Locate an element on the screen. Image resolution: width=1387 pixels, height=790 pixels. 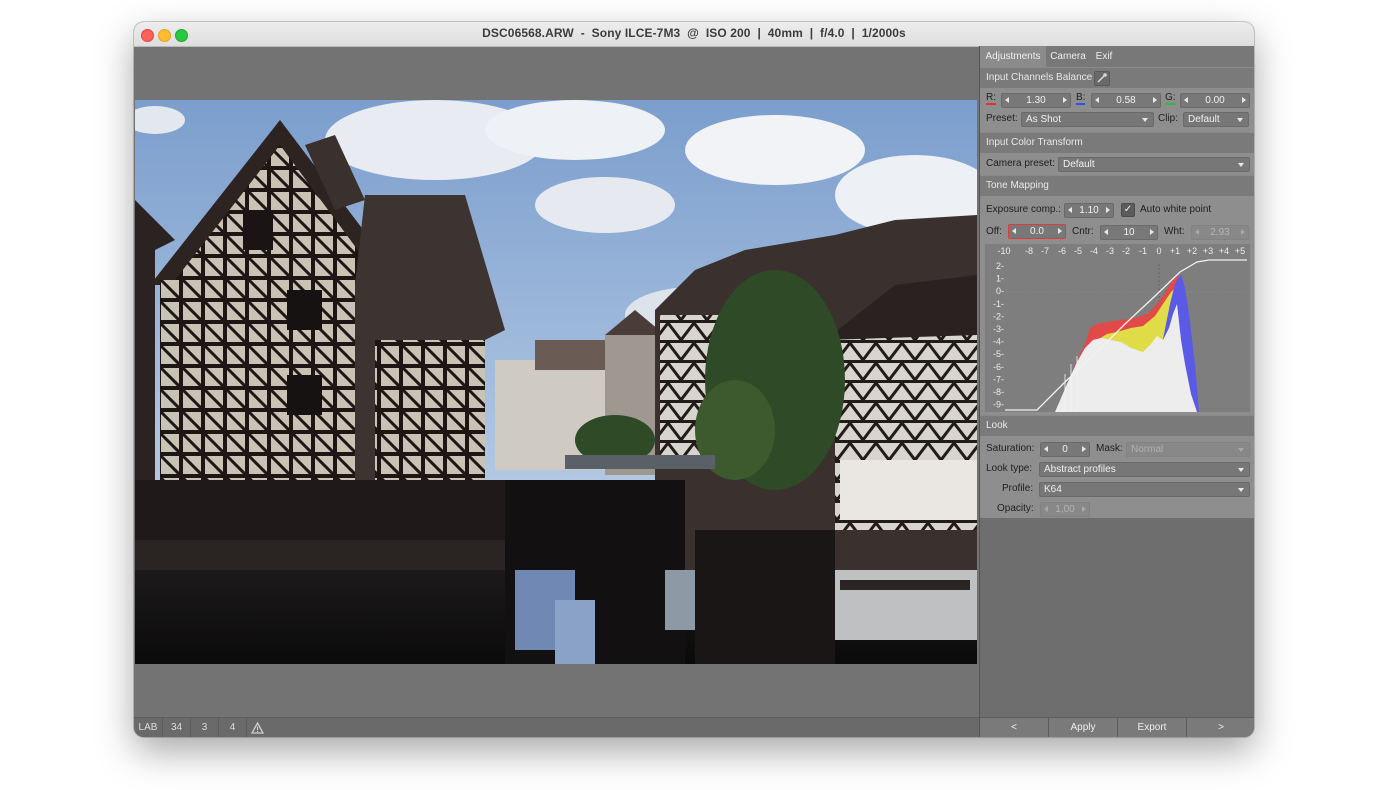
y-tick-label: -7- is located at coordinates (998, 379).